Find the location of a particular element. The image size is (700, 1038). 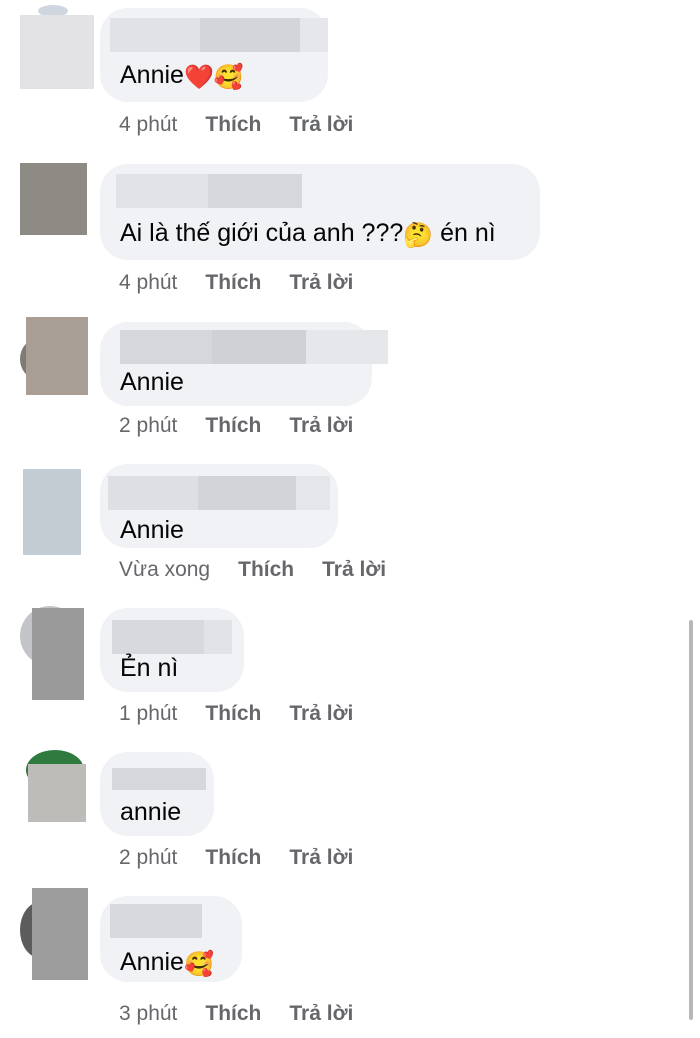

comment-text: Ai là thế giới của anh ???🤔 én nì is located at coordinates (308, 234).